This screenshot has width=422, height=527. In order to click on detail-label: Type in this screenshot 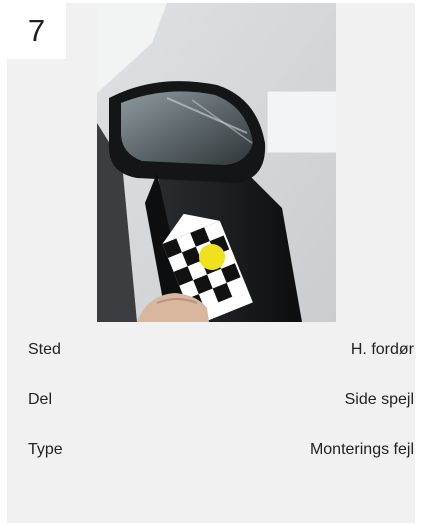, I will do `click(45, 449)`.